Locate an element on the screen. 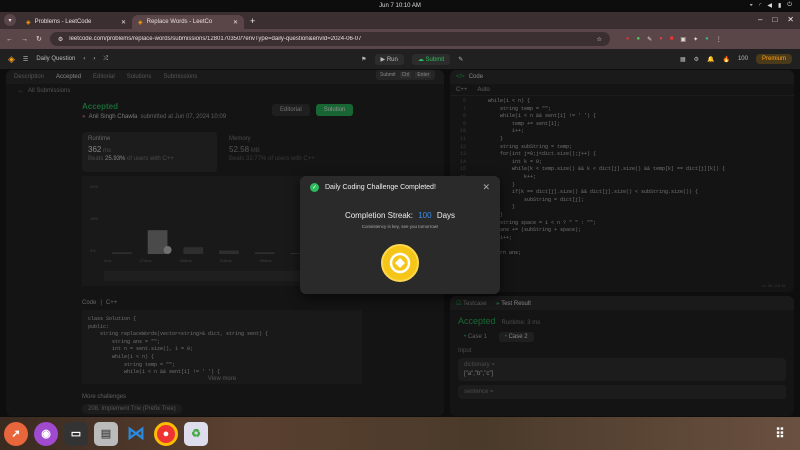 The image size is (800, 450). modal-note: Consistency is key, see you tomorrow! is located at coordinates (400, 226).